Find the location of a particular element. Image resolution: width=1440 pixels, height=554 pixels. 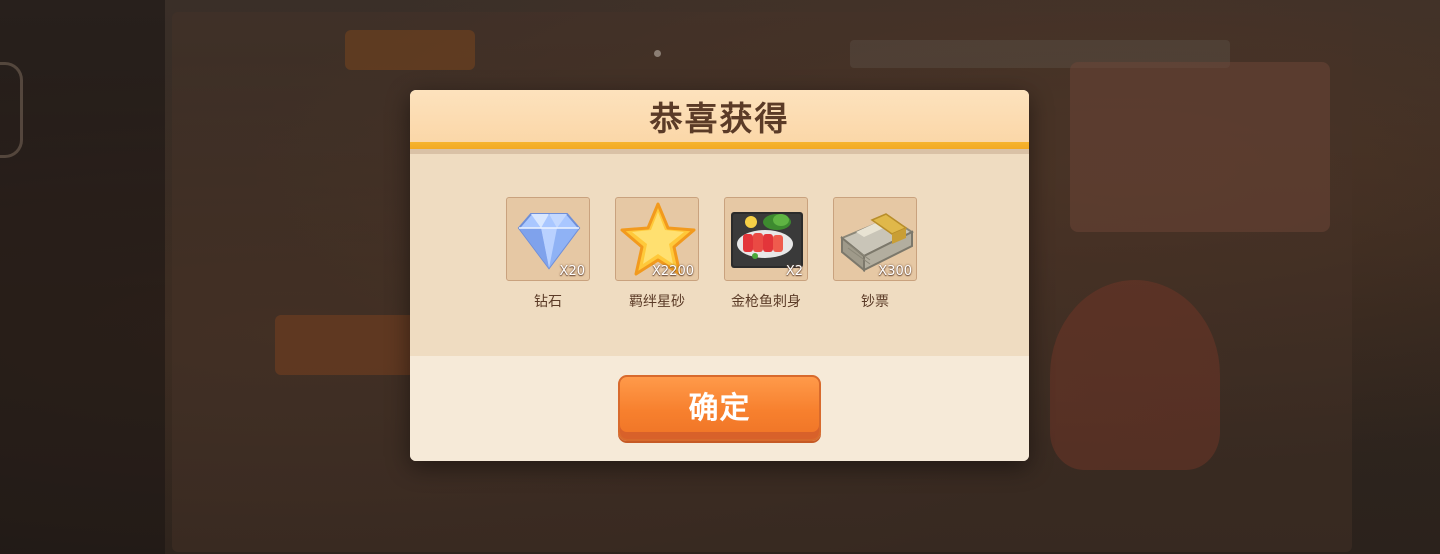

background-hexagon-frame is located at coordinates (11, 110).